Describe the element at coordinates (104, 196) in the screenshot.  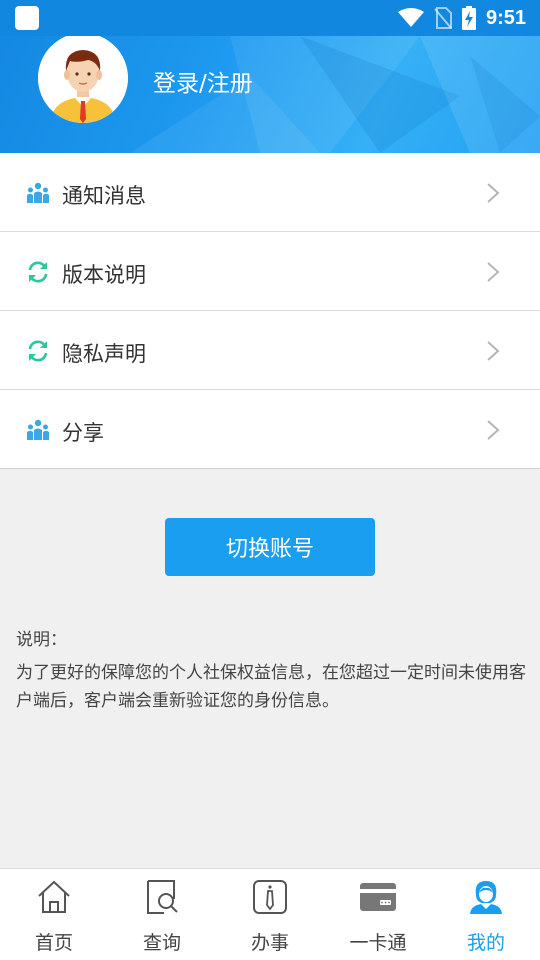
I see `menu-item-label: 通知消息` at that location.